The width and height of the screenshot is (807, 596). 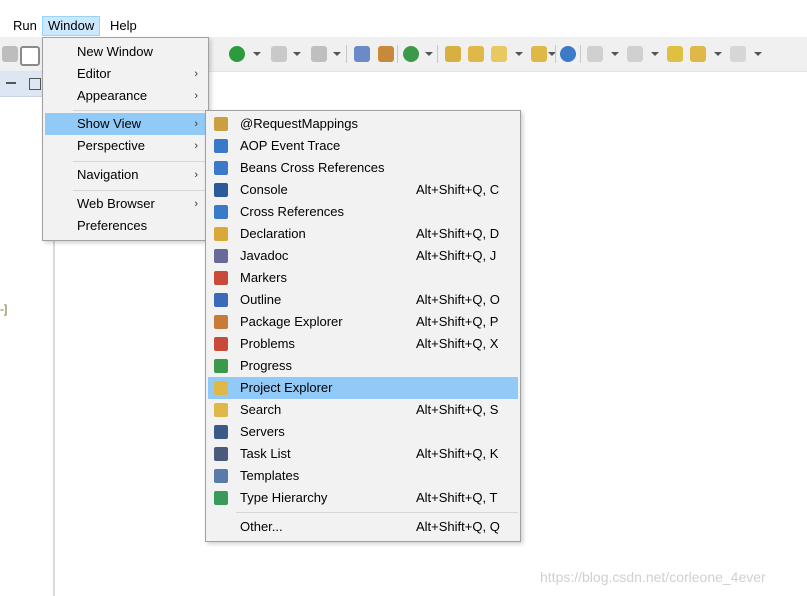 What do you see at coordinates (363, 190) in the screenshot?
I see `show-view-item: Console Alt+Shift+Q, C` at bounding box center [363, 190].